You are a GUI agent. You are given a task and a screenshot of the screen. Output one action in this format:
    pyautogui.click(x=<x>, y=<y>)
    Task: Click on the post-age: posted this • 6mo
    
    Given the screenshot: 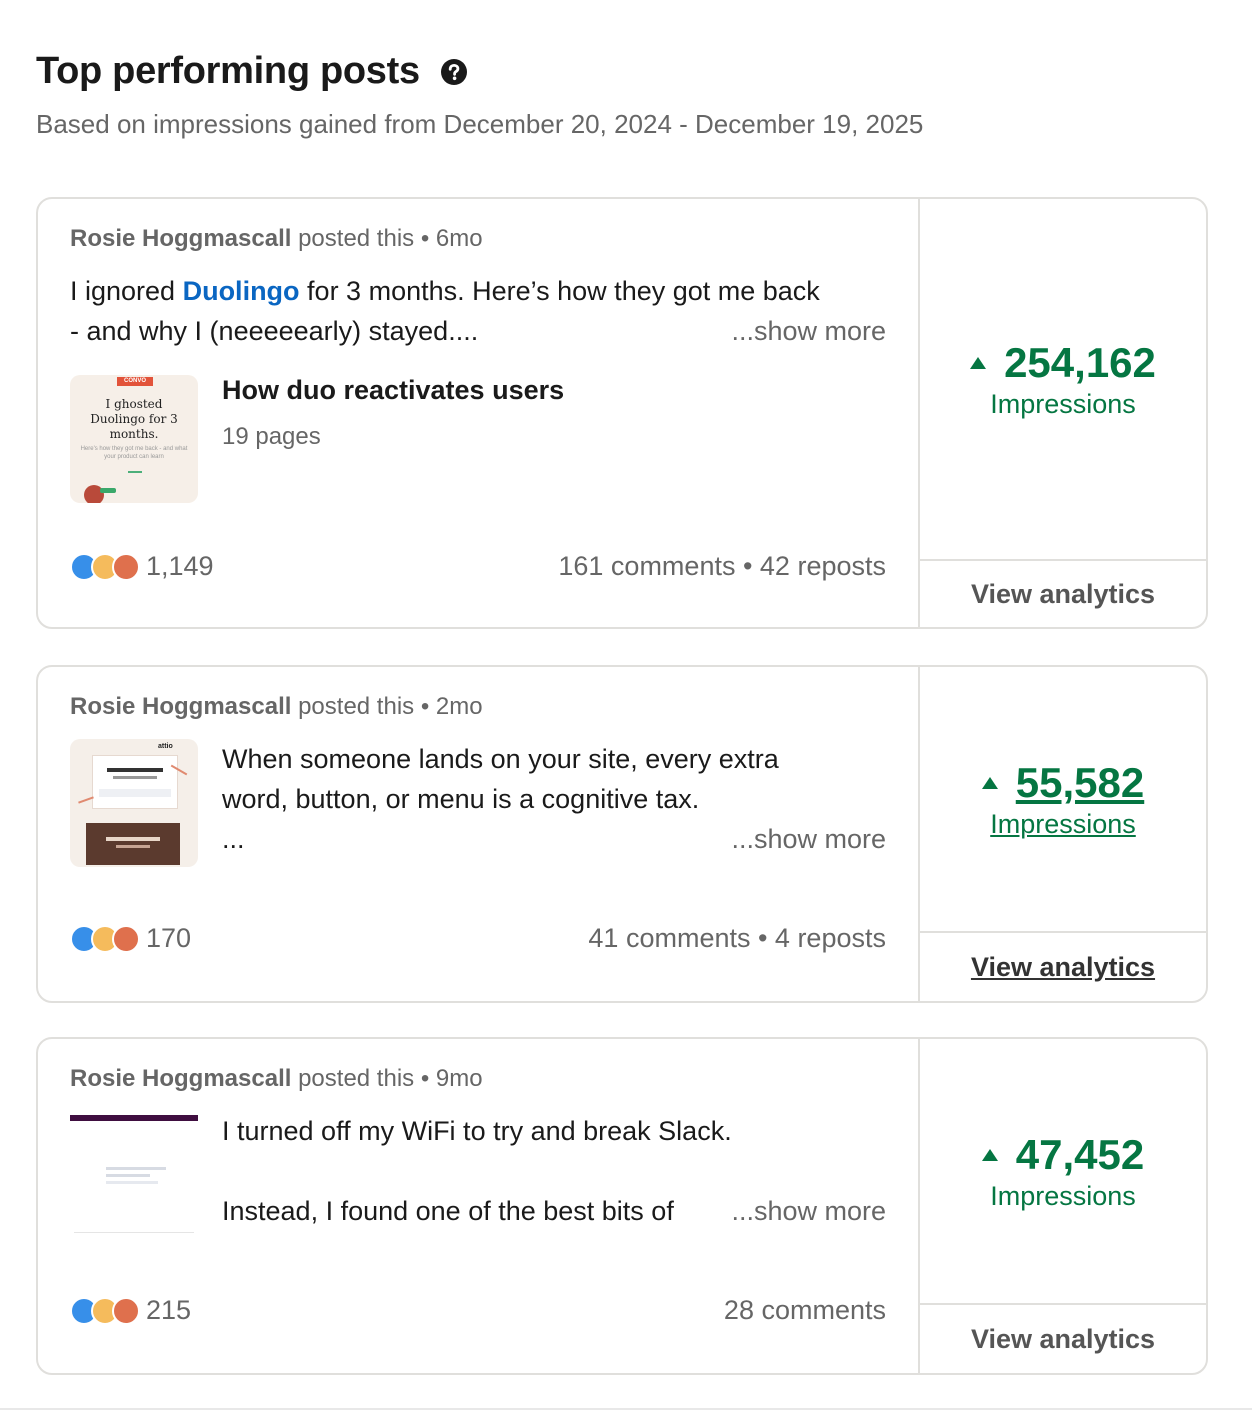 What is the action you would take?
    pyautogui.click(x=387, y=238)
    